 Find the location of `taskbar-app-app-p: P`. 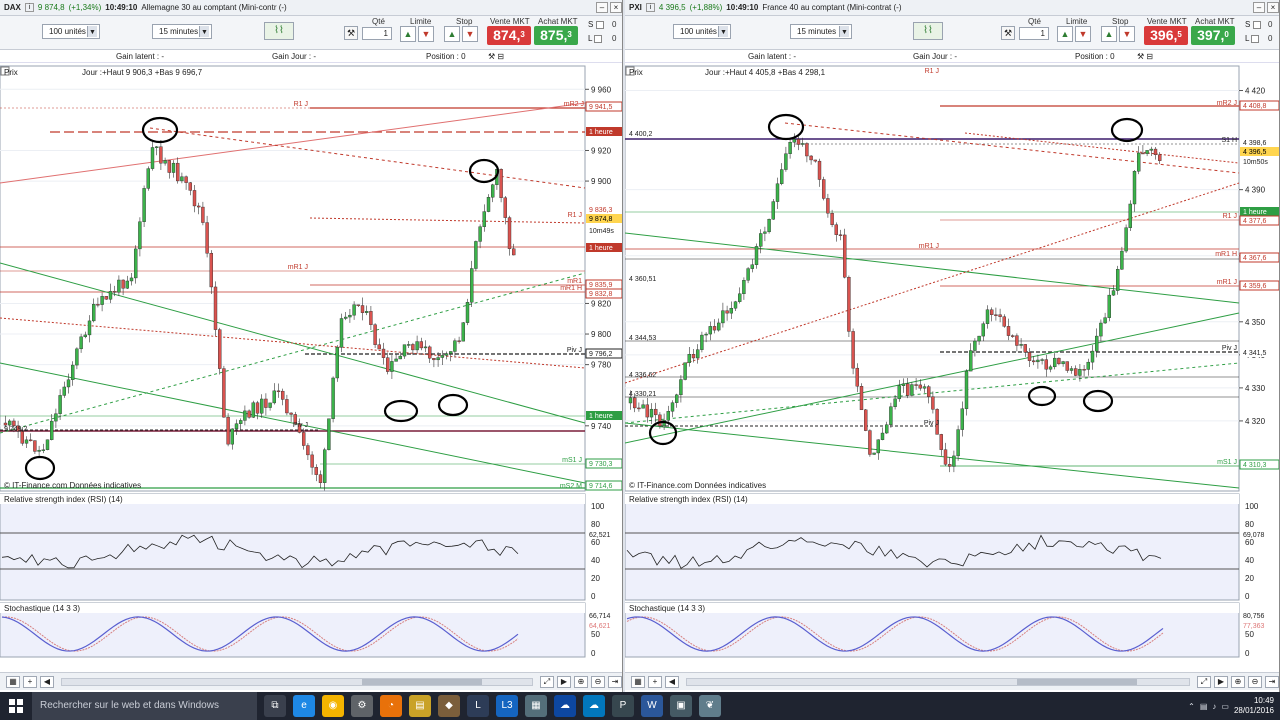

taskbar-app-app-p: P is located at coordinates (623, 706).